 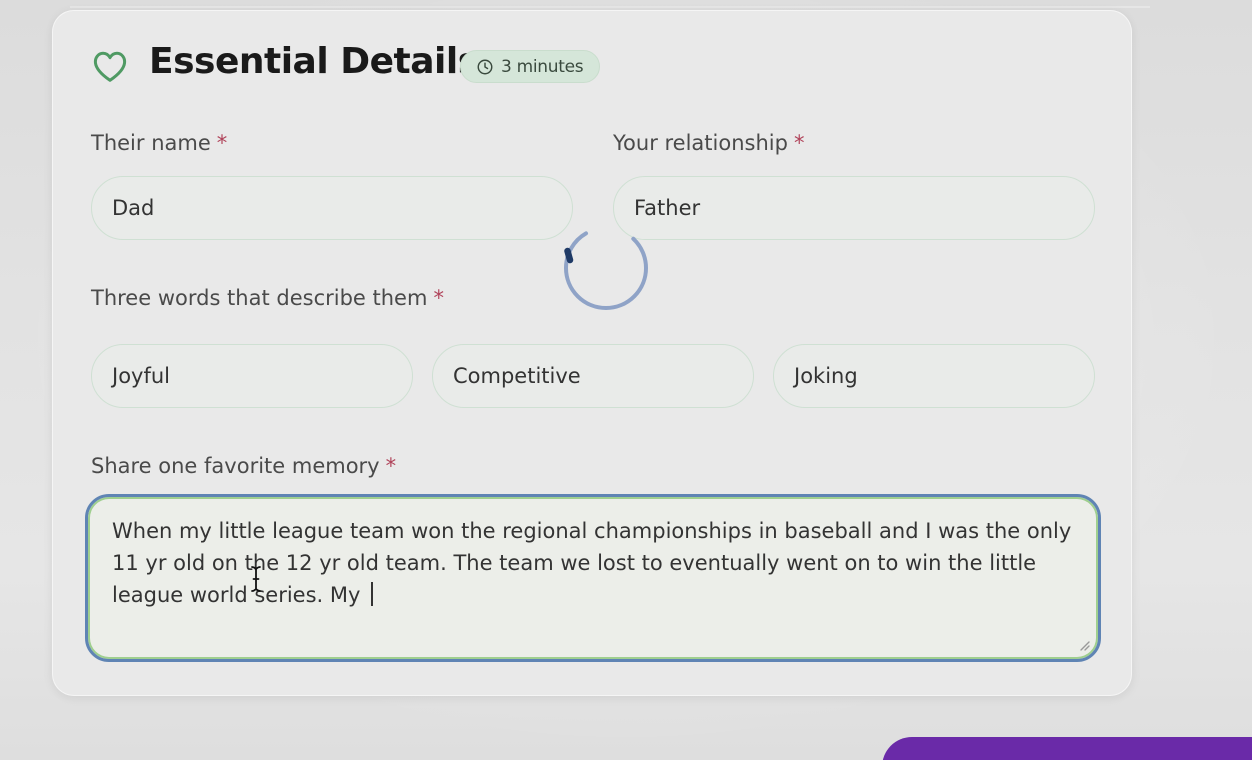 I want to click on their-name-value: Dad, so click(x=133, y=208).